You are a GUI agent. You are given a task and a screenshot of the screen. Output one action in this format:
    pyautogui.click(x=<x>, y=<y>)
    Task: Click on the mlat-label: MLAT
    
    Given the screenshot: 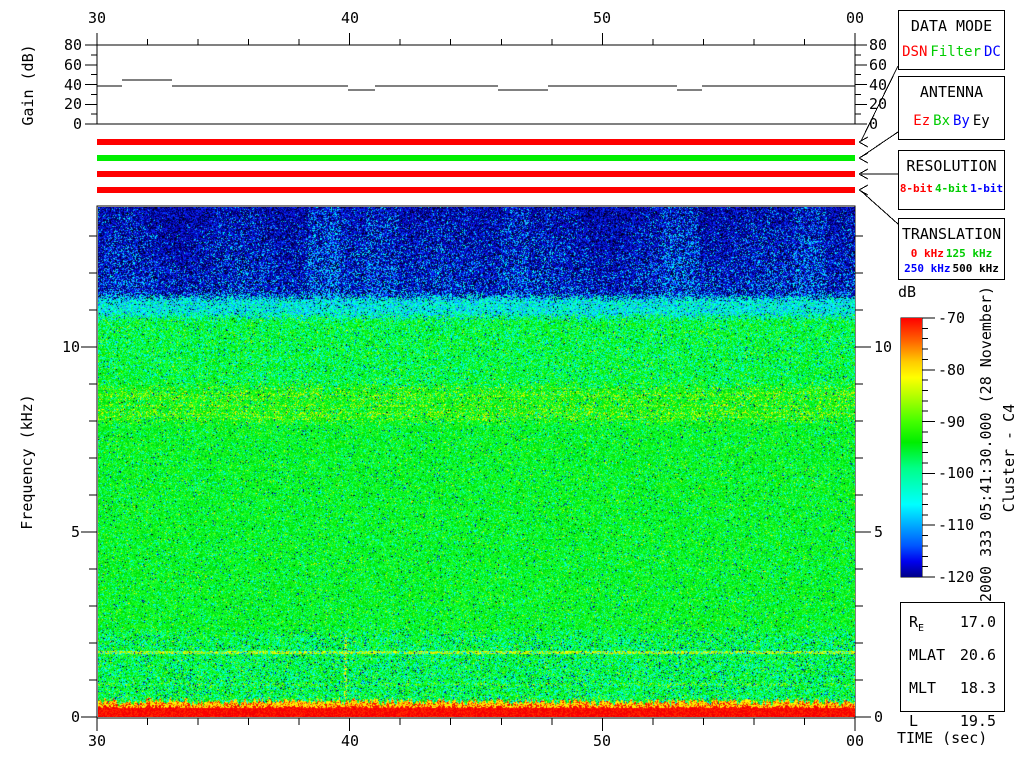 What is the action you would take?
    pyautogui.click(x=927, y=655)
    